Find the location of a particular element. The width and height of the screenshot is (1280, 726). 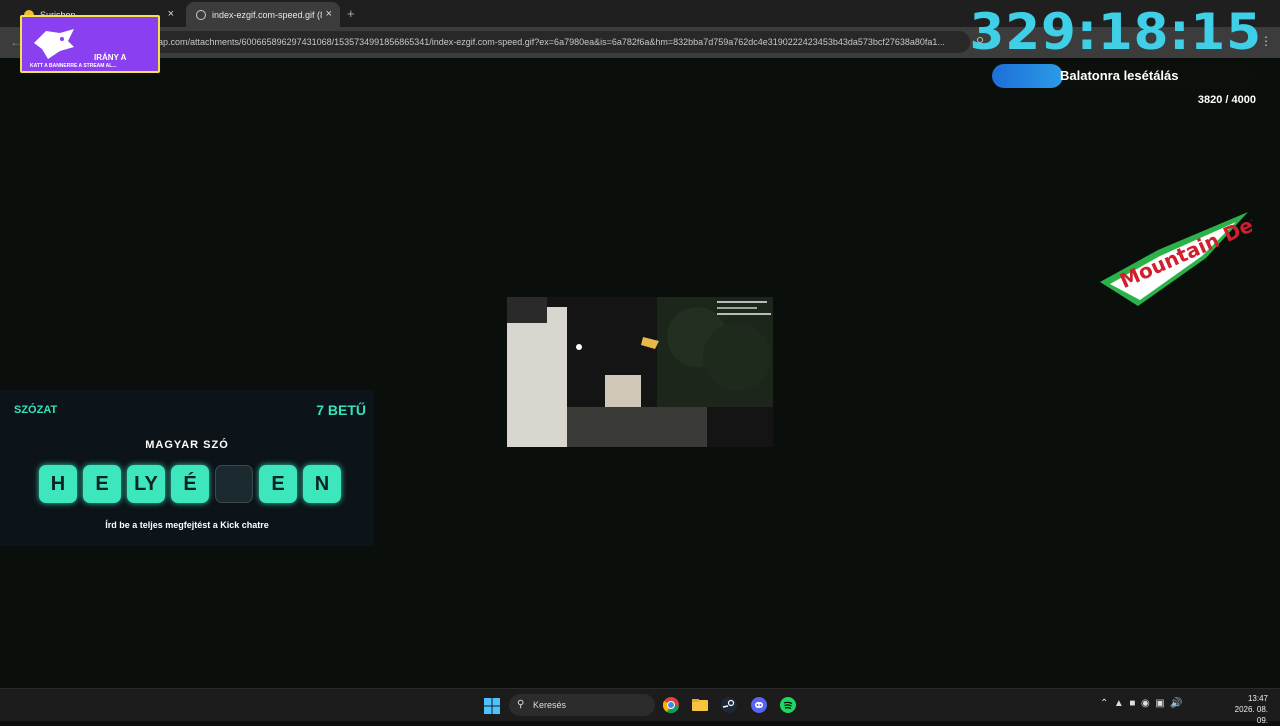

new-tab-button: + is located at coordinates (351, 13).